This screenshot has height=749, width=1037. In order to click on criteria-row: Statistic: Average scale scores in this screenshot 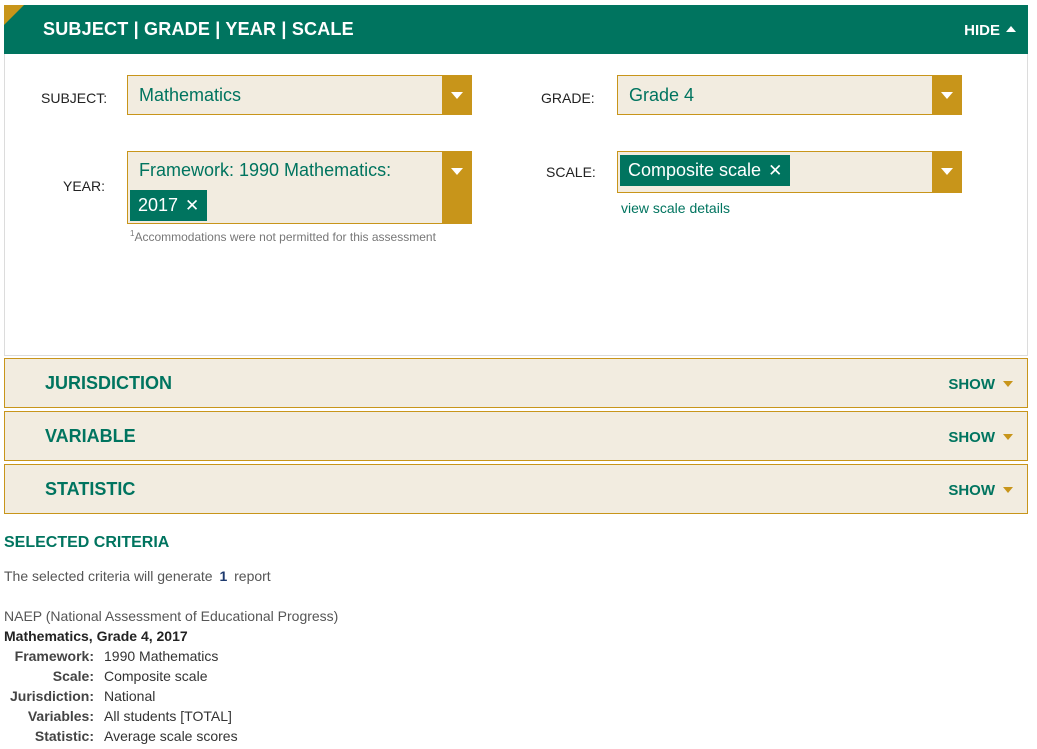, I will do `click(119, 738)`.